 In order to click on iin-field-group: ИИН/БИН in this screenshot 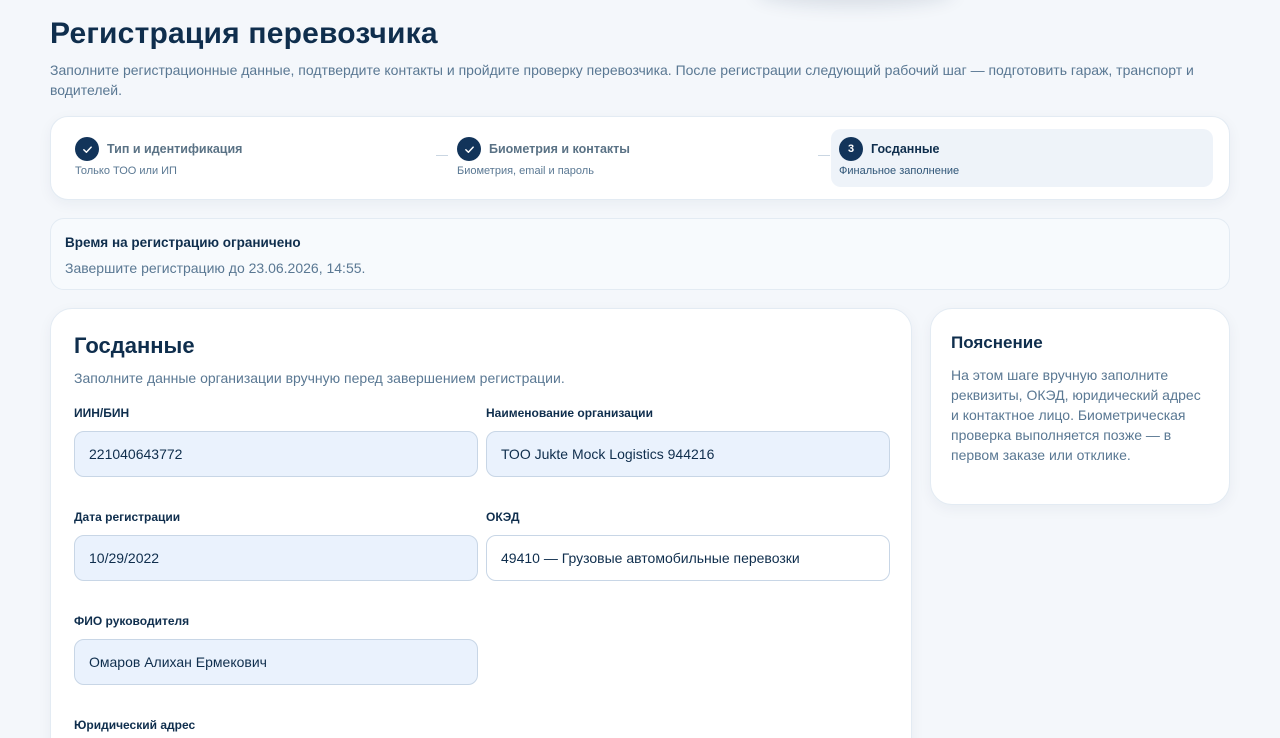, I will do `click(276, 441)`.